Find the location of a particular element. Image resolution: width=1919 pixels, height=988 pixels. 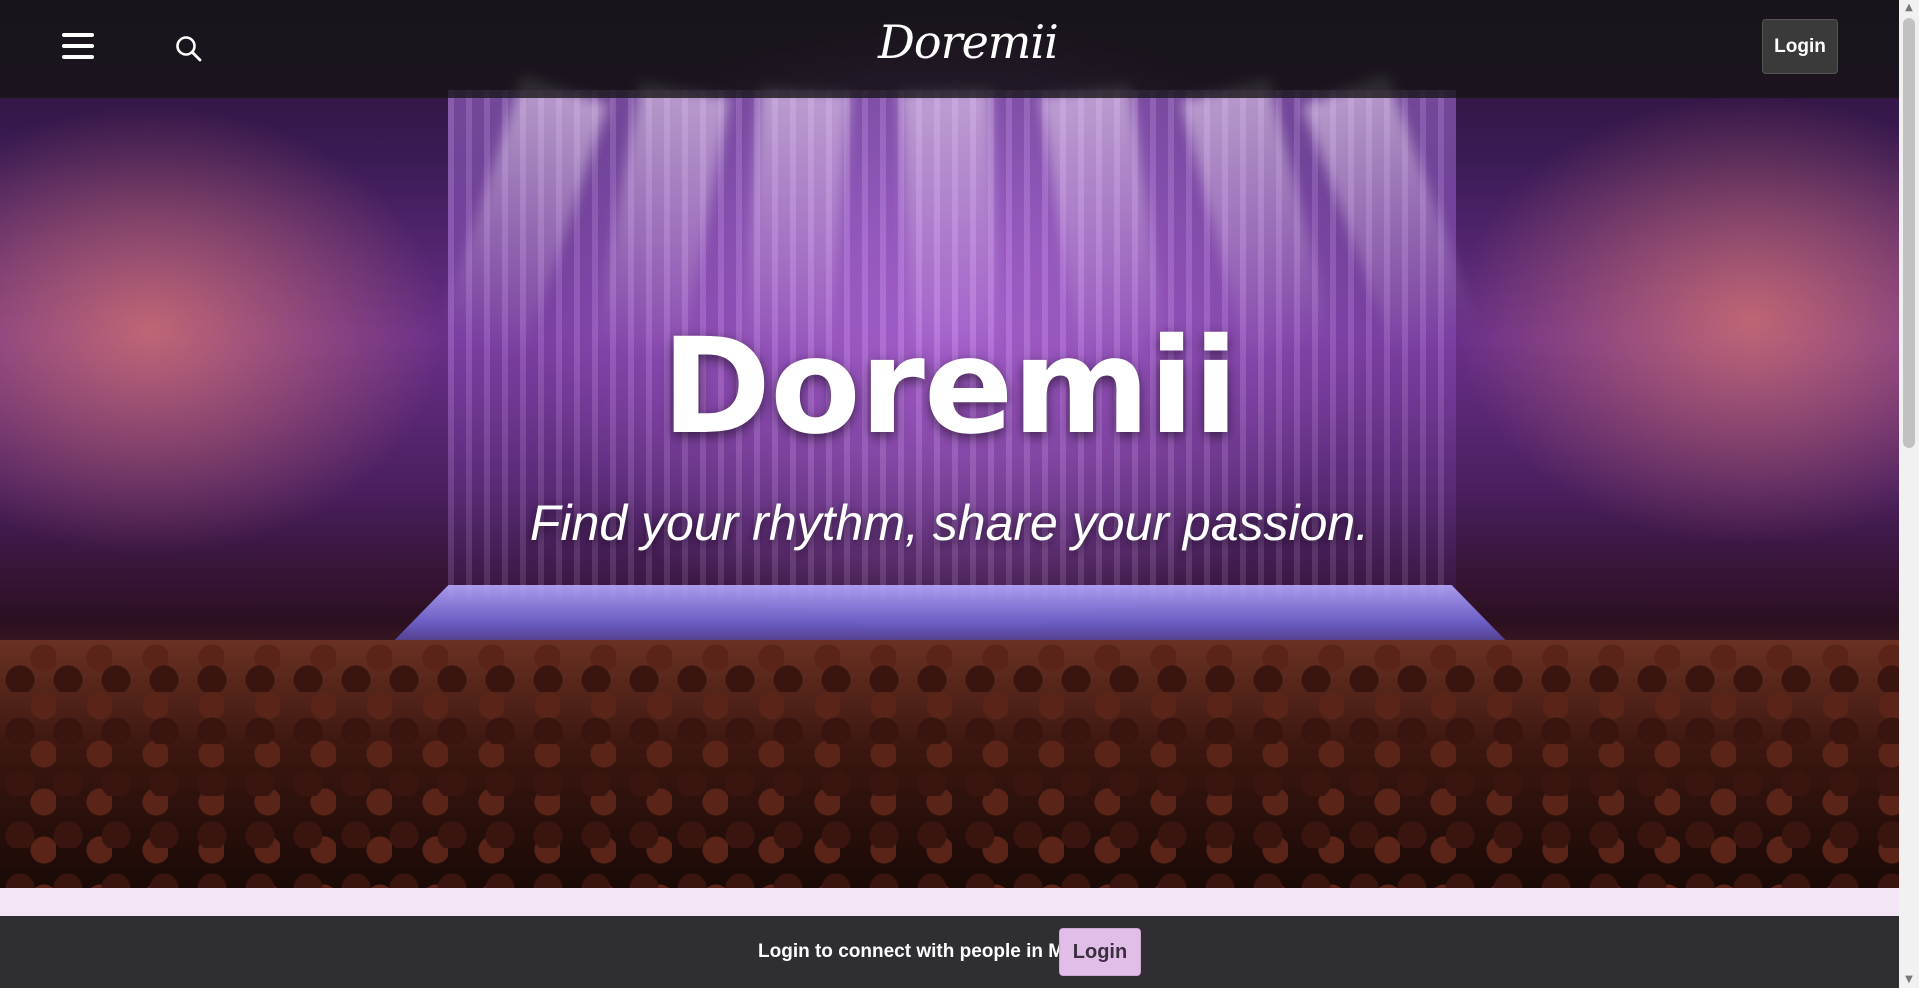

search-icon is located at coordinates (189, 49).